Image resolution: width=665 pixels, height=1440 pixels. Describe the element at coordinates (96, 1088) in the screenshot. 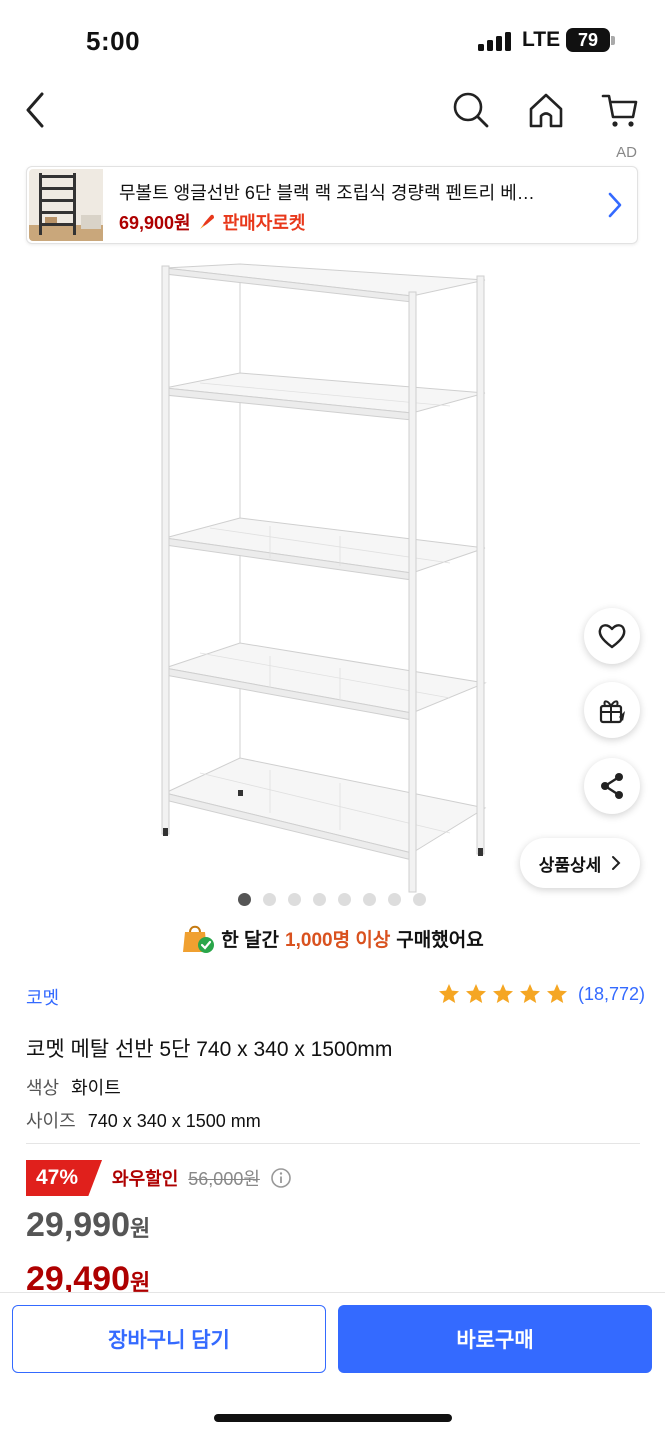

I see `option-color-value: 화이트` at that location.